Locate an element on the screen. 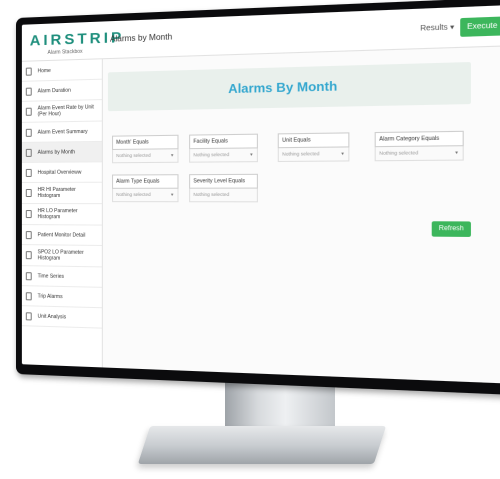 This screenshot has width=500, height=479. sidebar-item-unit-analysis: Unit Analysis is located at coordinates (62, 317).